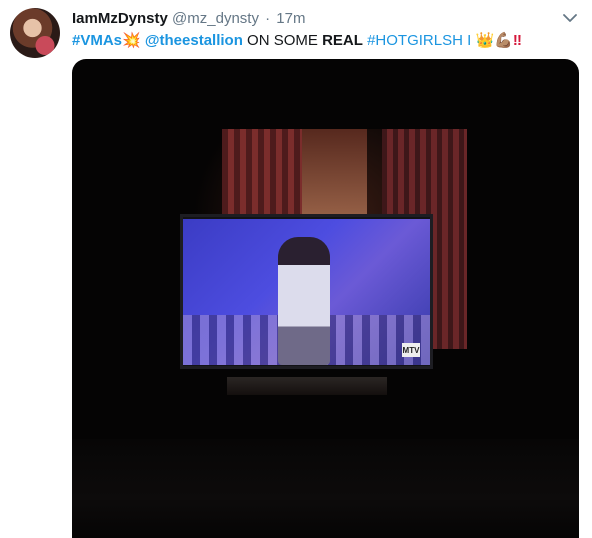 This screenshot has height=538, width=592. I want to click on muscle-emoji: 💪🏽, so click(503, 40).